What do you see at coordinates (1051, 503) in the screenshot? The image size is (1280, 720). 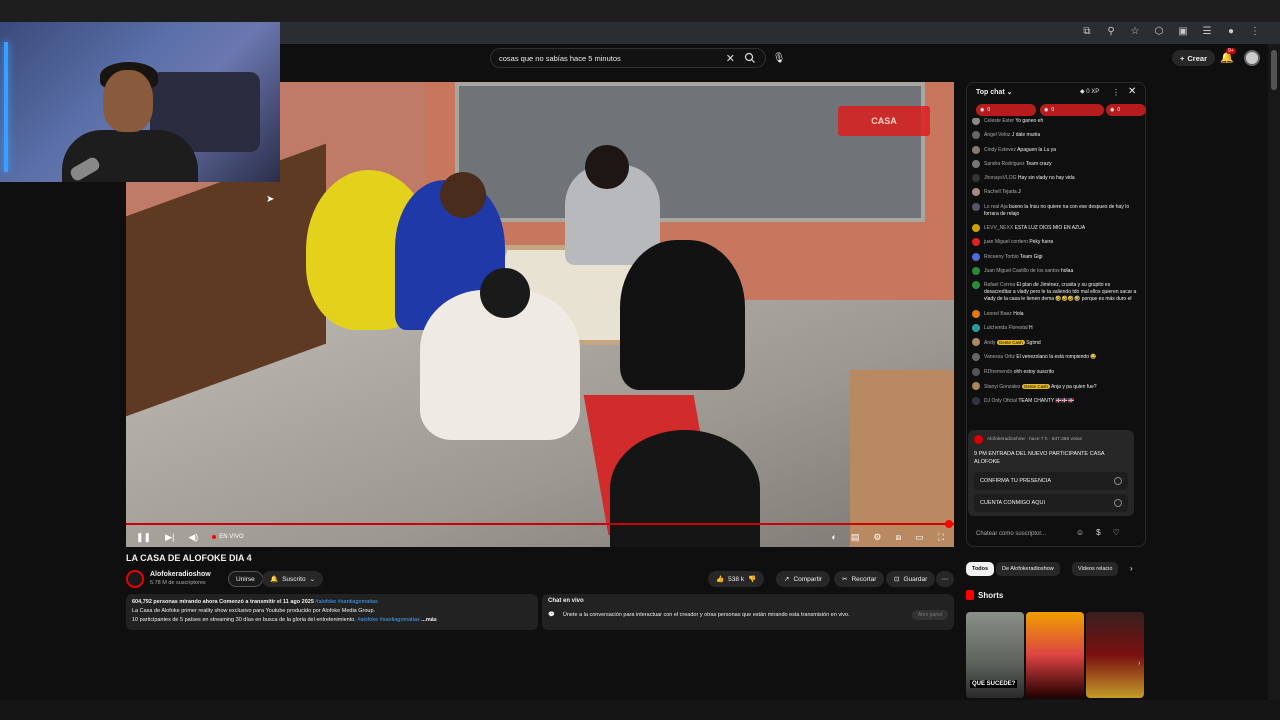 I see `poll-option: CUENTA CONMIGO AQUI` at bounding box center [1051, 503].